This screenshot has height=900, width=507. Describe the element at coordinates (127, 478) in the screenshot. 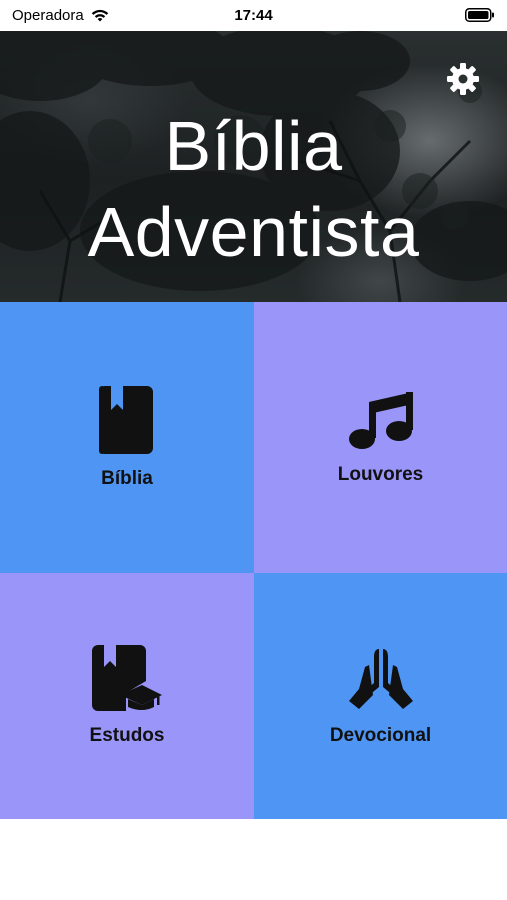

I see `menu-tile-biblia-label: Bíblia` at that location.